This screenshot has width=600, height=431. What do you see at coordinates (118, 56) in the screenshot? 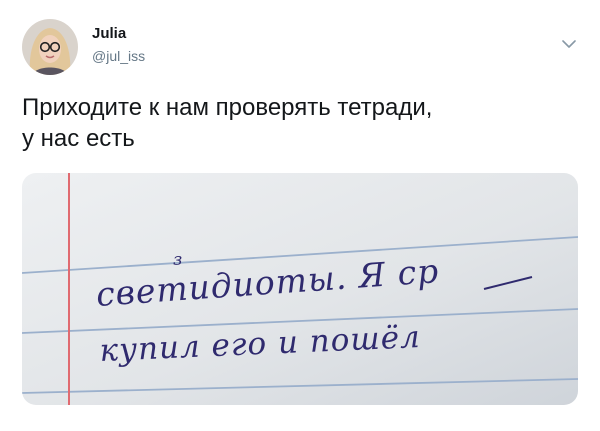
I see `user-handle: @jul_iss` at bounding box center [118, 56].